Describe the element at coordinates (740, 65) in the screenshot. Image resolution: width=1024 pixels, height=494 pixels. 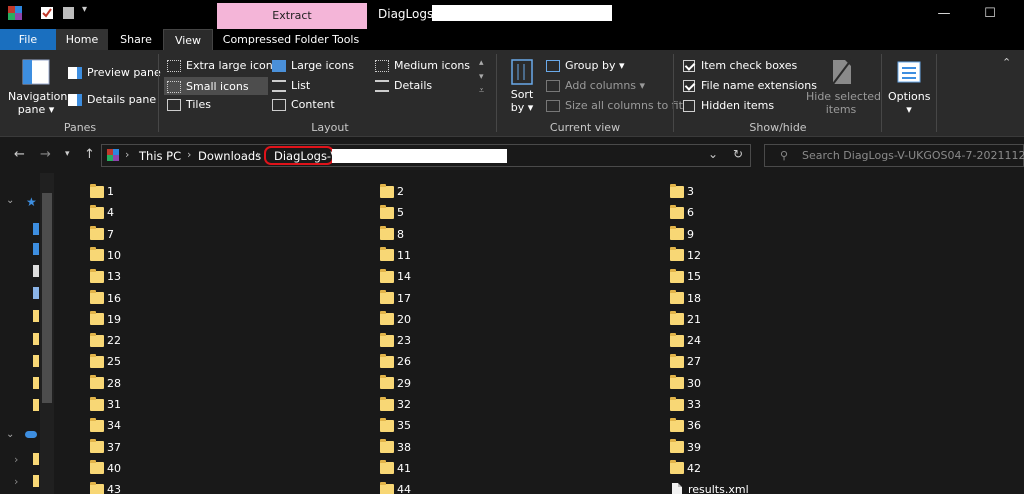
I see `item-check-boxes-toggle: Item check boxes` at that location.